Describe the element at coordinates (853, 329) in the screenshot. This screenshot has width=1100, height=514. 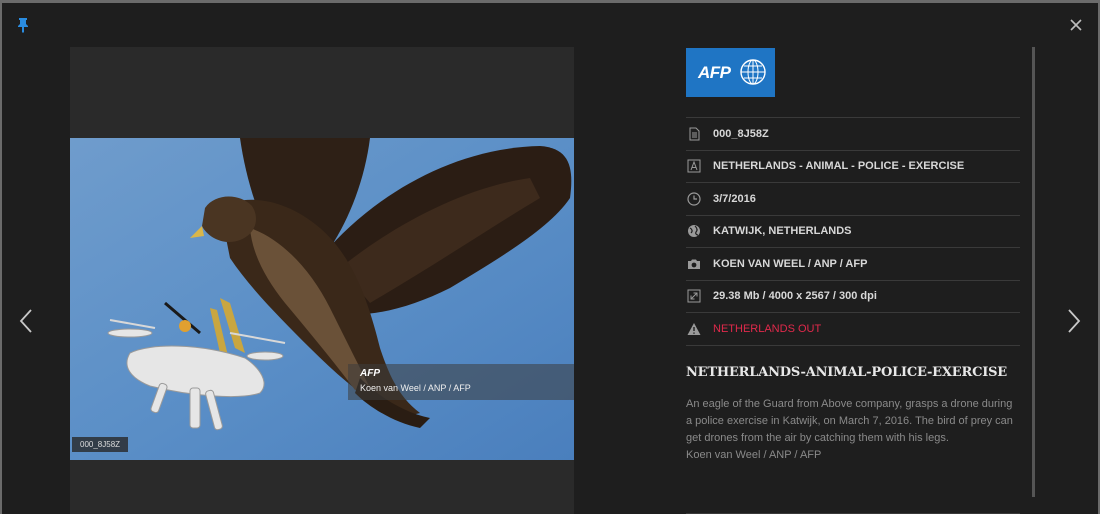
I see `meta-row-restriction: NETHERLANDS OUT` at that location.